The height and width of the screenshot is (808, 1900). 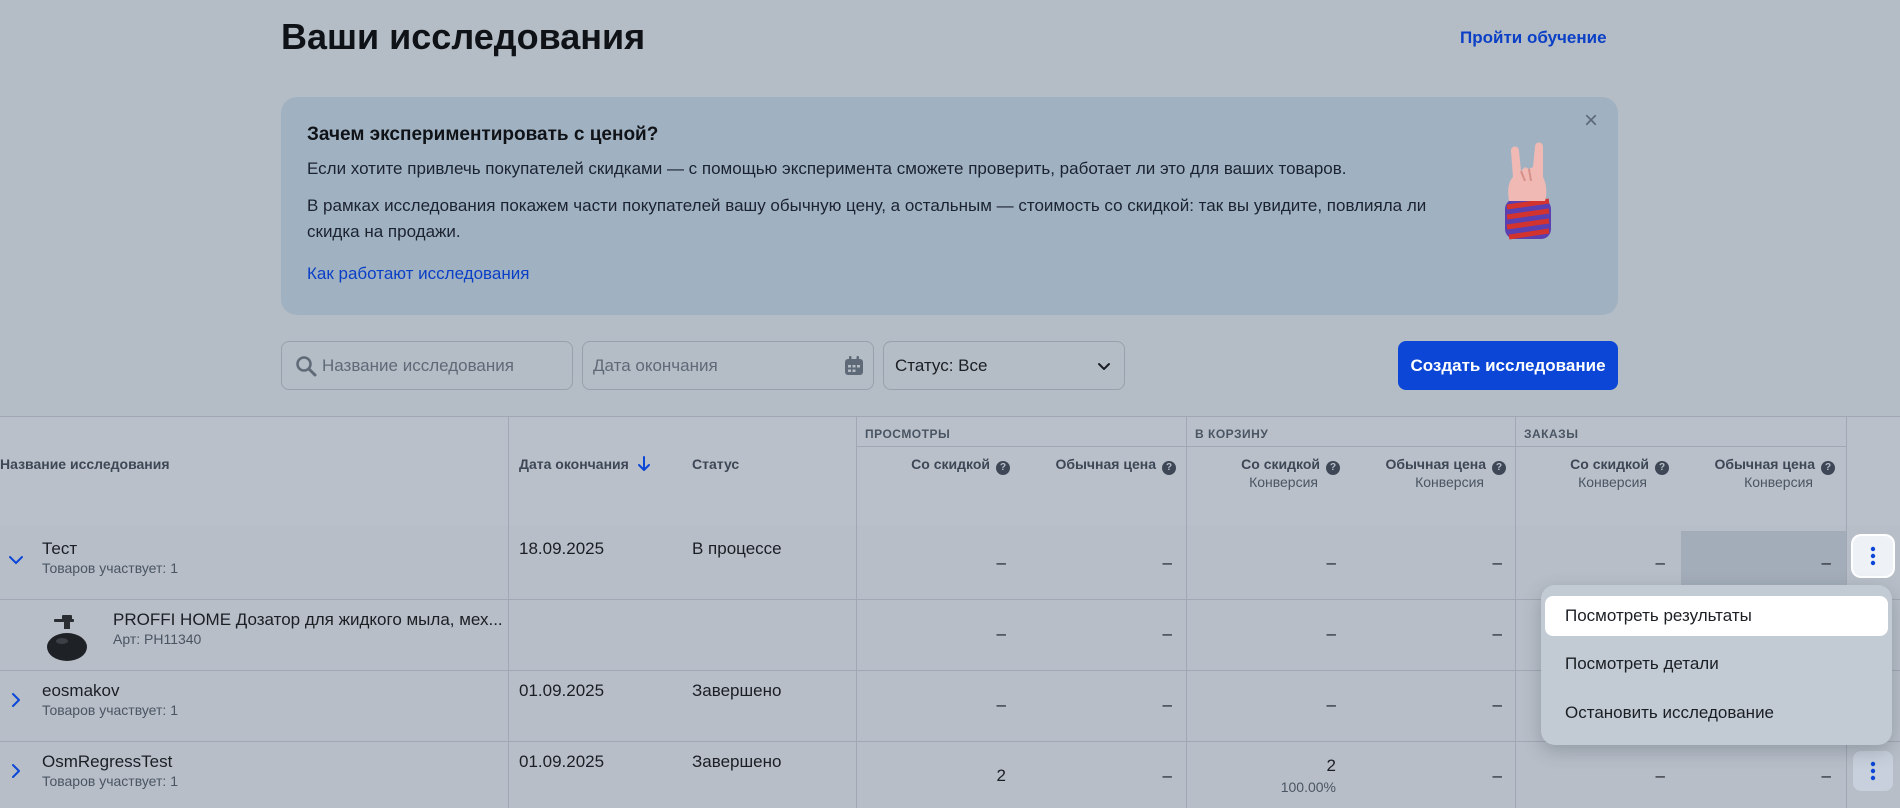 I want to click on search-field, so click(x=427, y=365).